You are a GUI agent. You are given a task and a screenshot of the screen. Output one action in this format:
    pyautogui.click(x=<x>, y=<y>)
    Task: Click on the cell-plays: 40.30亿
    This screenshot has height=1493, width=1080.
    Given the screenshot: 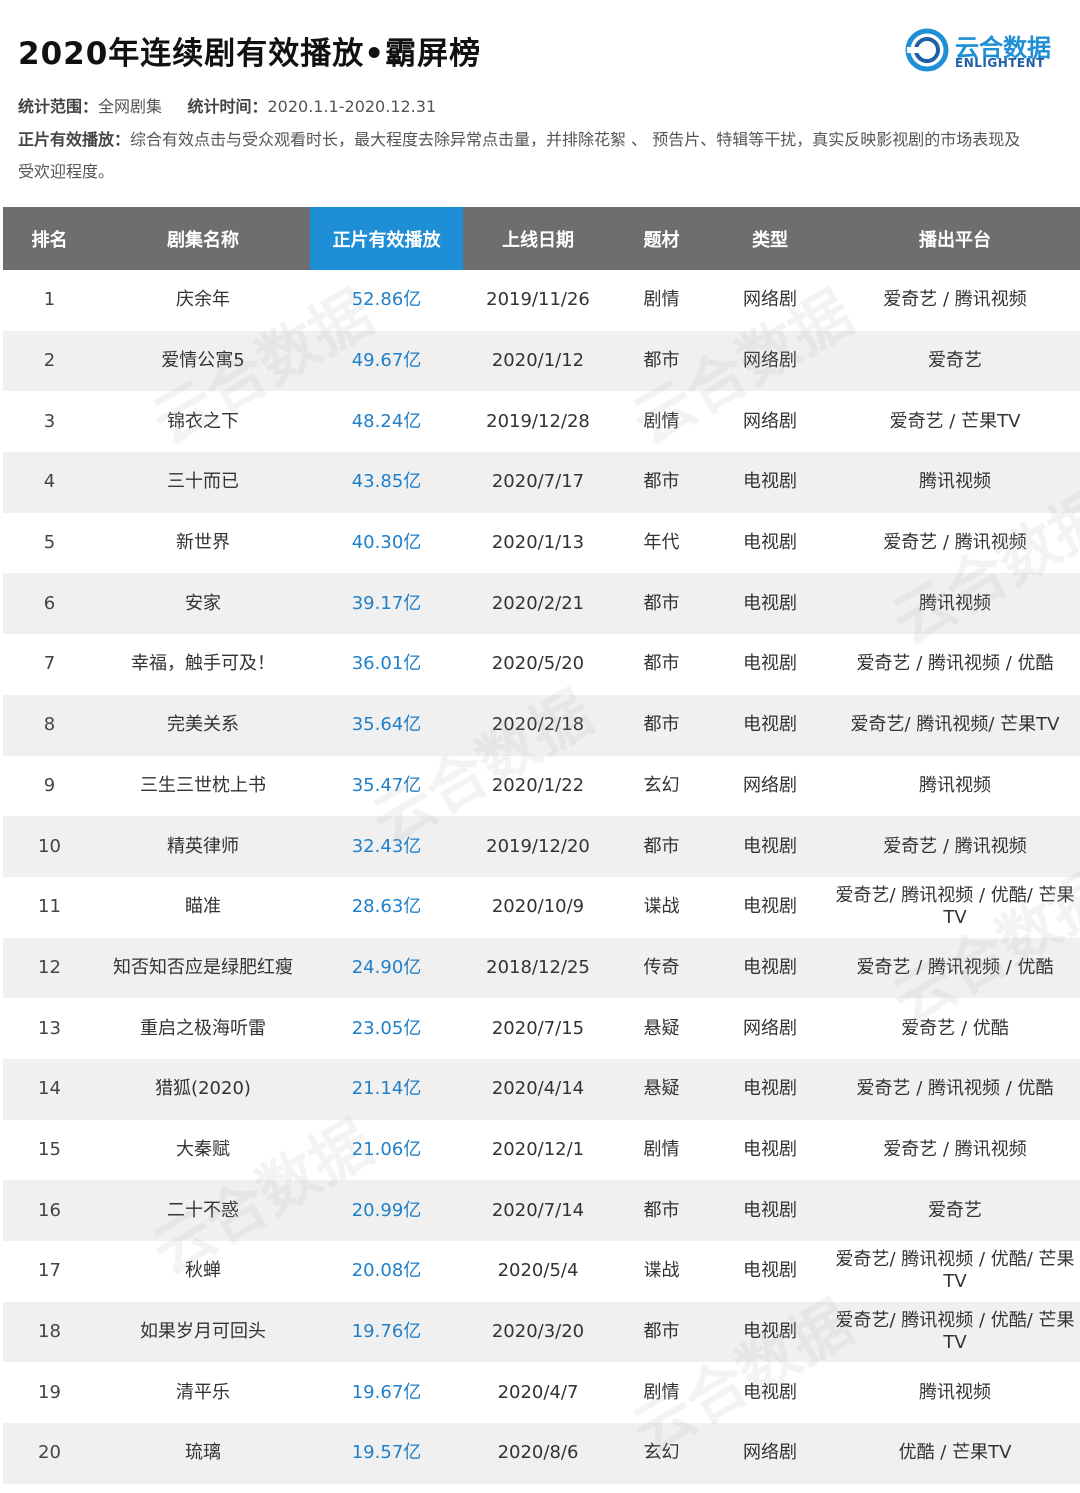 What is the action you would take?
    pyautogui.click(x=386, y=543)
    